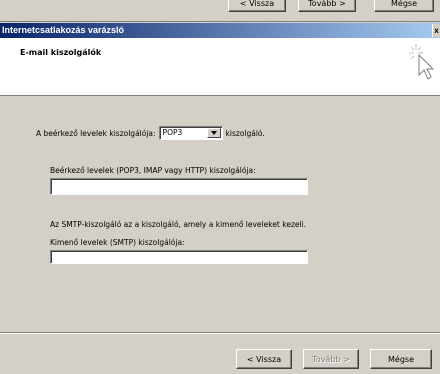  I want to click on title-bar: Internetcsatlakozás varázsló x, so click(220, 30).